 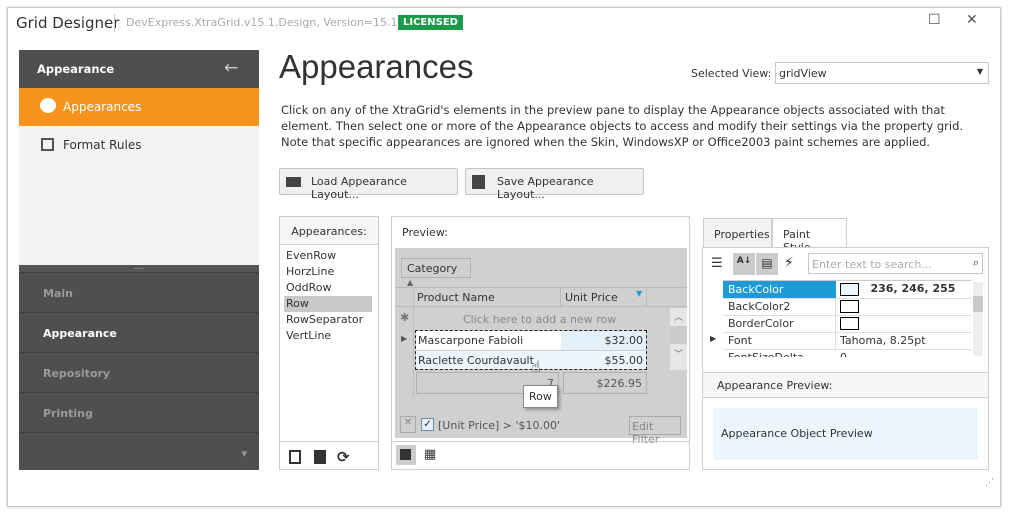 What do you see at coordinates (68, 23) in the screenshot?
I see `window-title: Grid Designer` at bounding box center [68, 23].